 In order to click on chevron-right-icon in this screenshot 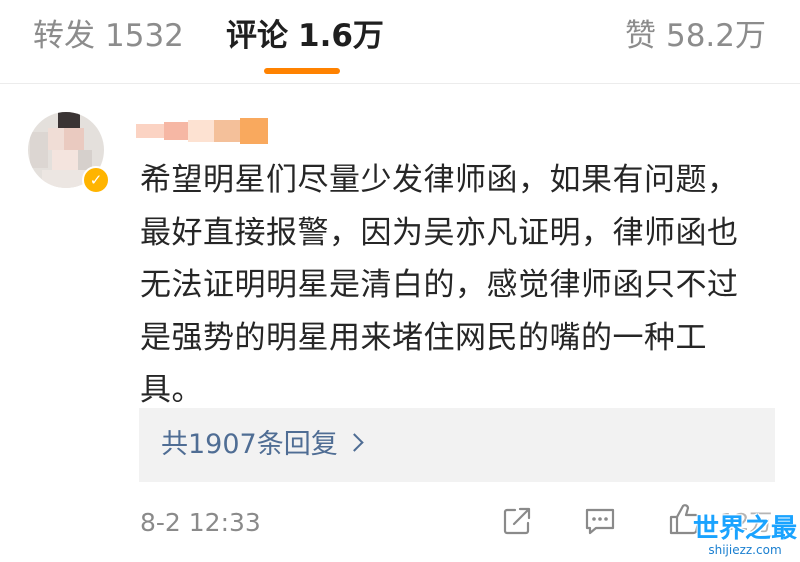, I will do `click(354, 442)`.